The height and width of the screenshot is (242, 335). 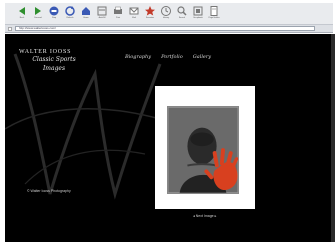 I want to click on featured-photo, so click(x=203, y=150).